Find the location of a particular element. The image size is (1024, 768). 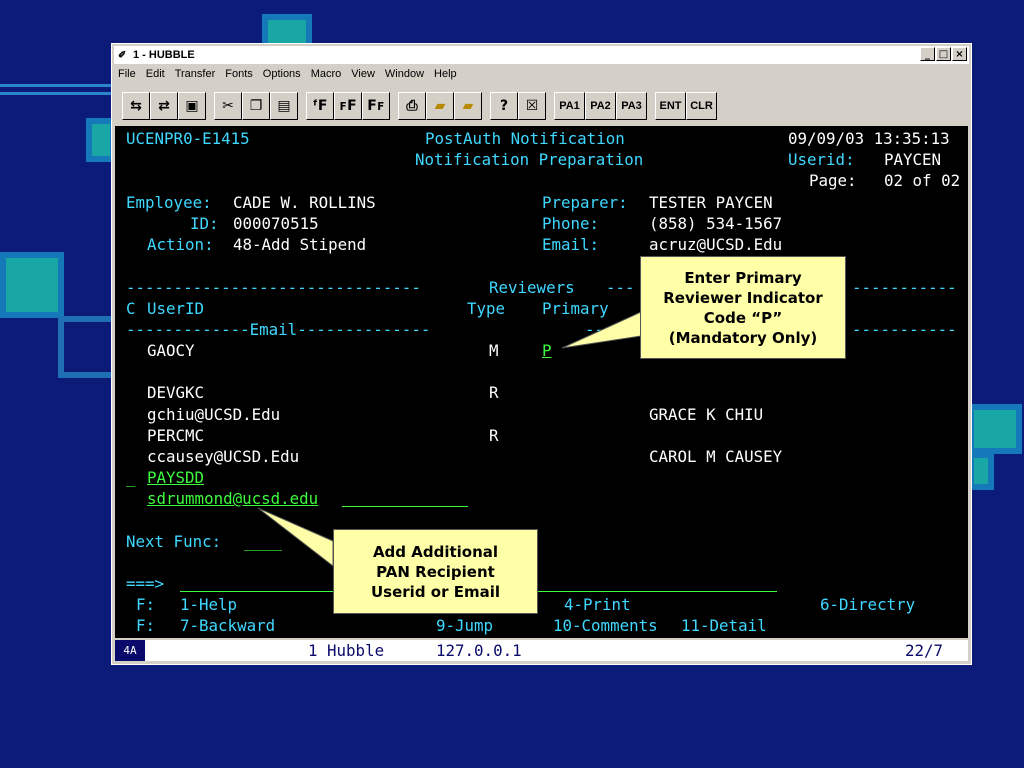

callout-line: Userid or Email is located at coordinates (435, 591).